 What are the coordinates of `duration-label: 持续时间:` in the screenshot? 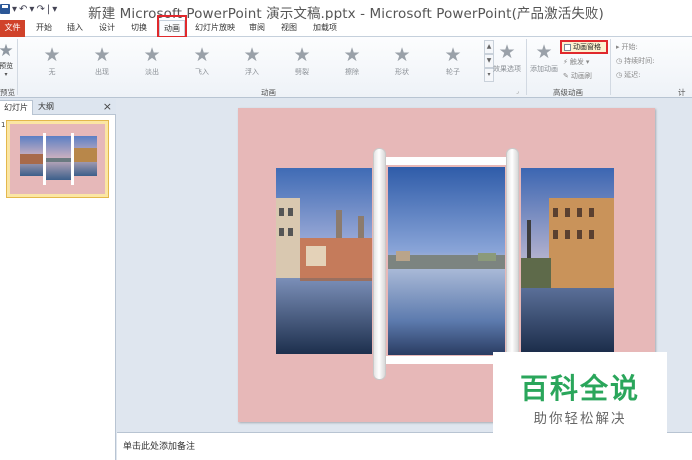 It's located at (639, 61).